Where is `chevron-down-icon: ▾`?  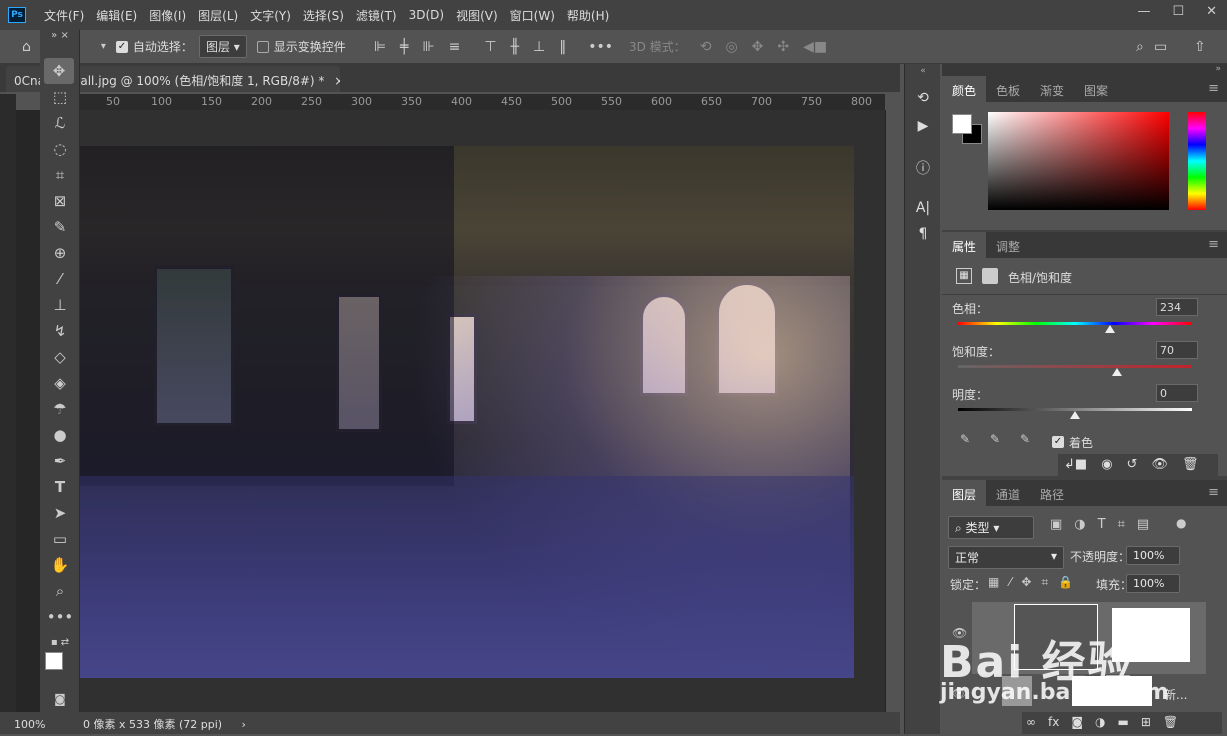 chevron-down-icon: ▾ is located at coordinates (103, 46).